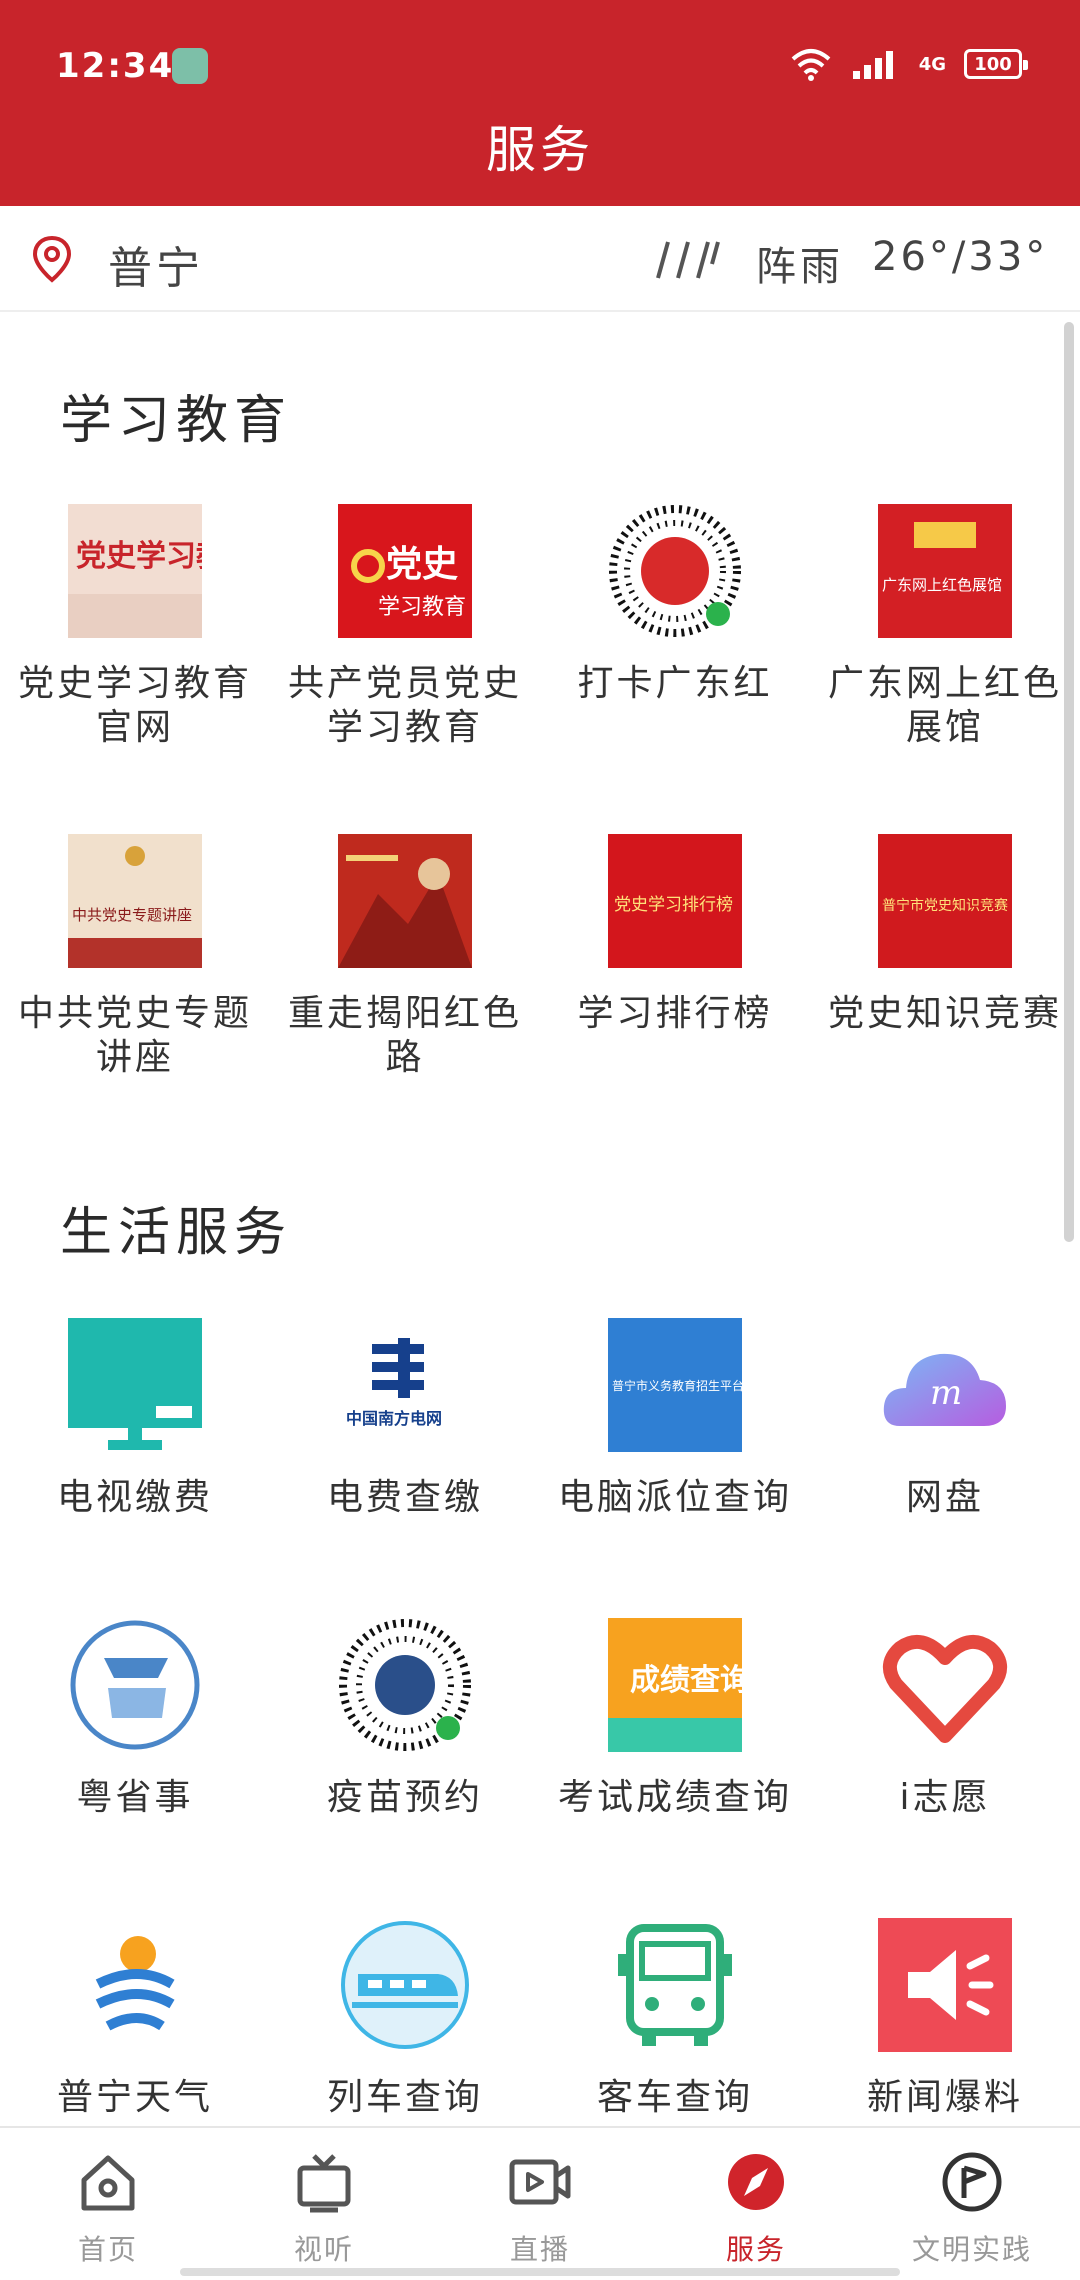  I want to click on study-ranking-icon: 党史学习排行榜, so click(675, 901).